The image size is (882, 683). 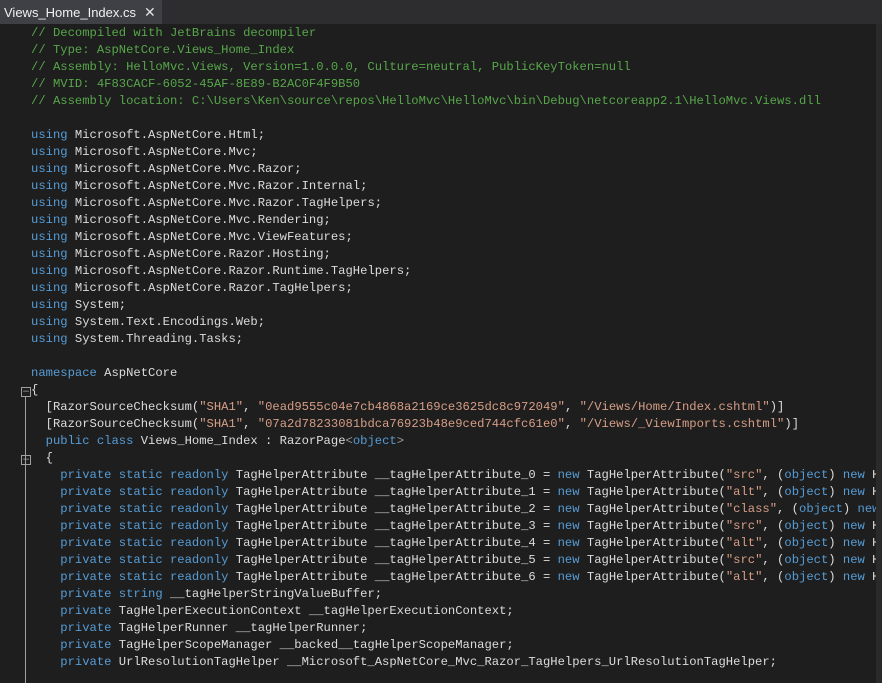 I want to click on comment-token: // Decompiled with JetBrains decompiler, so click(x=174, y=33).